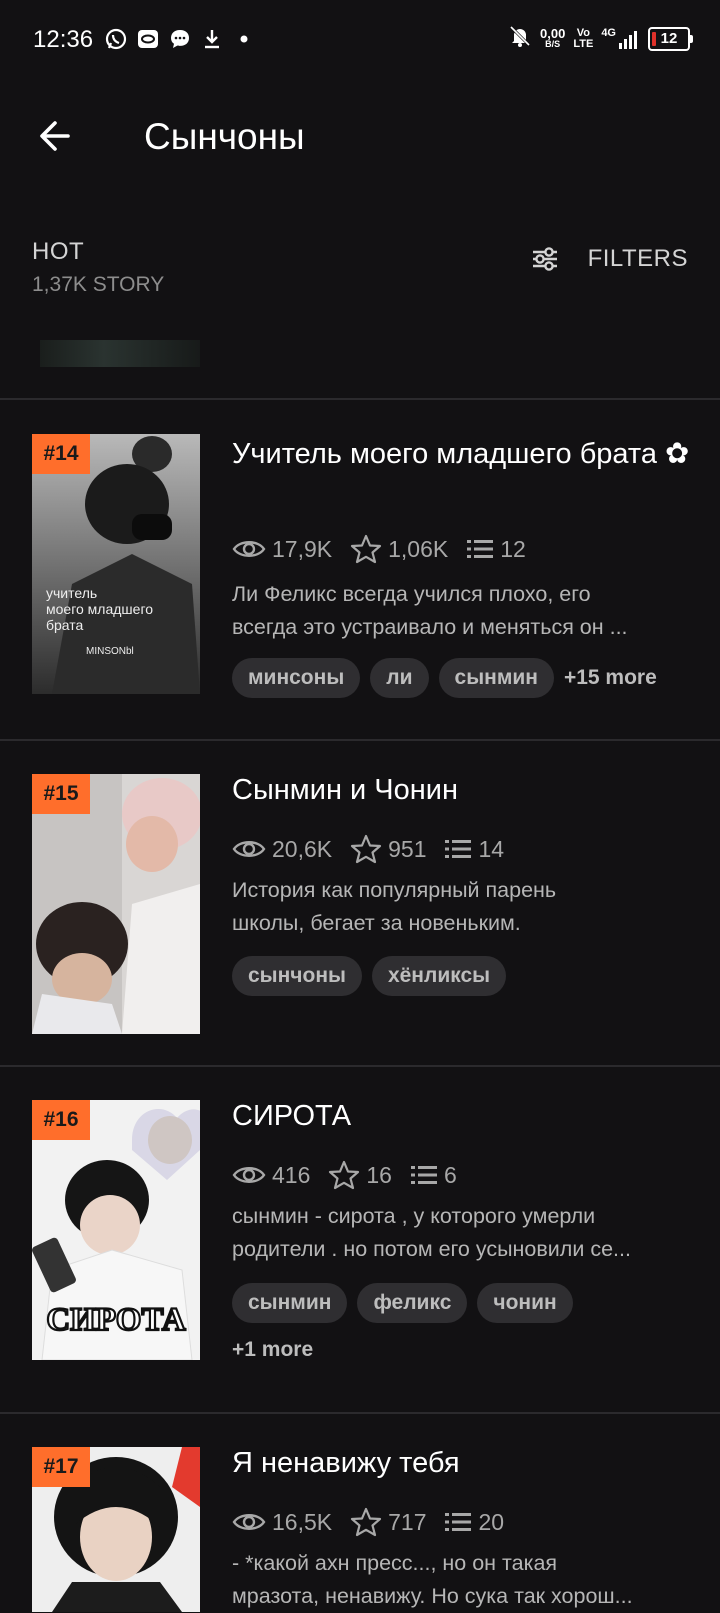  I want to click on parts-count: 20, so click(491, 1521).